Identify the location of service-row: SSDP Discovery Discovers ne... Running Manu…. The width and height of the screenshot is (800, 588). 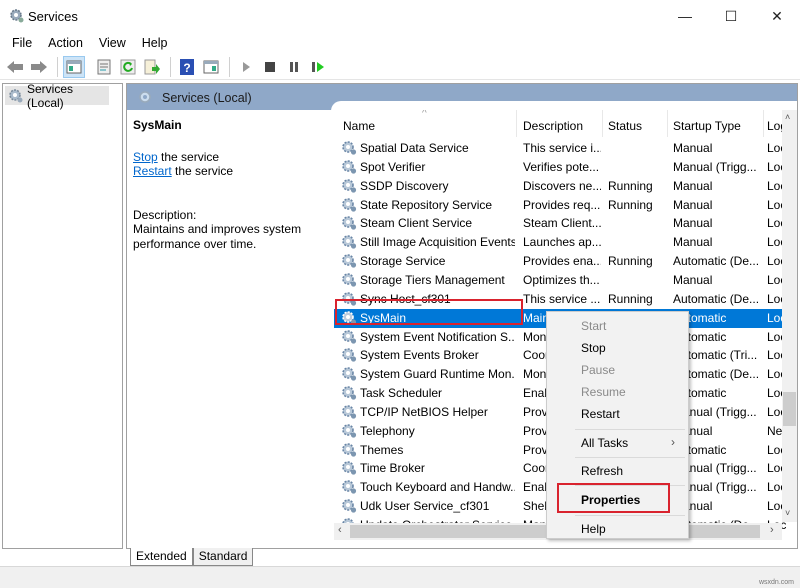
(560, 186).